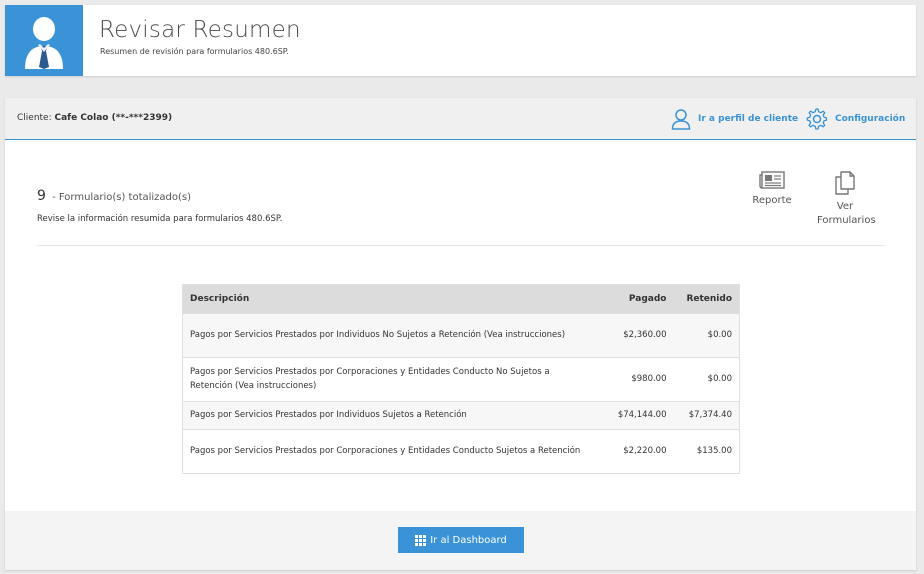  I want to click on divider, so click(461, 245).